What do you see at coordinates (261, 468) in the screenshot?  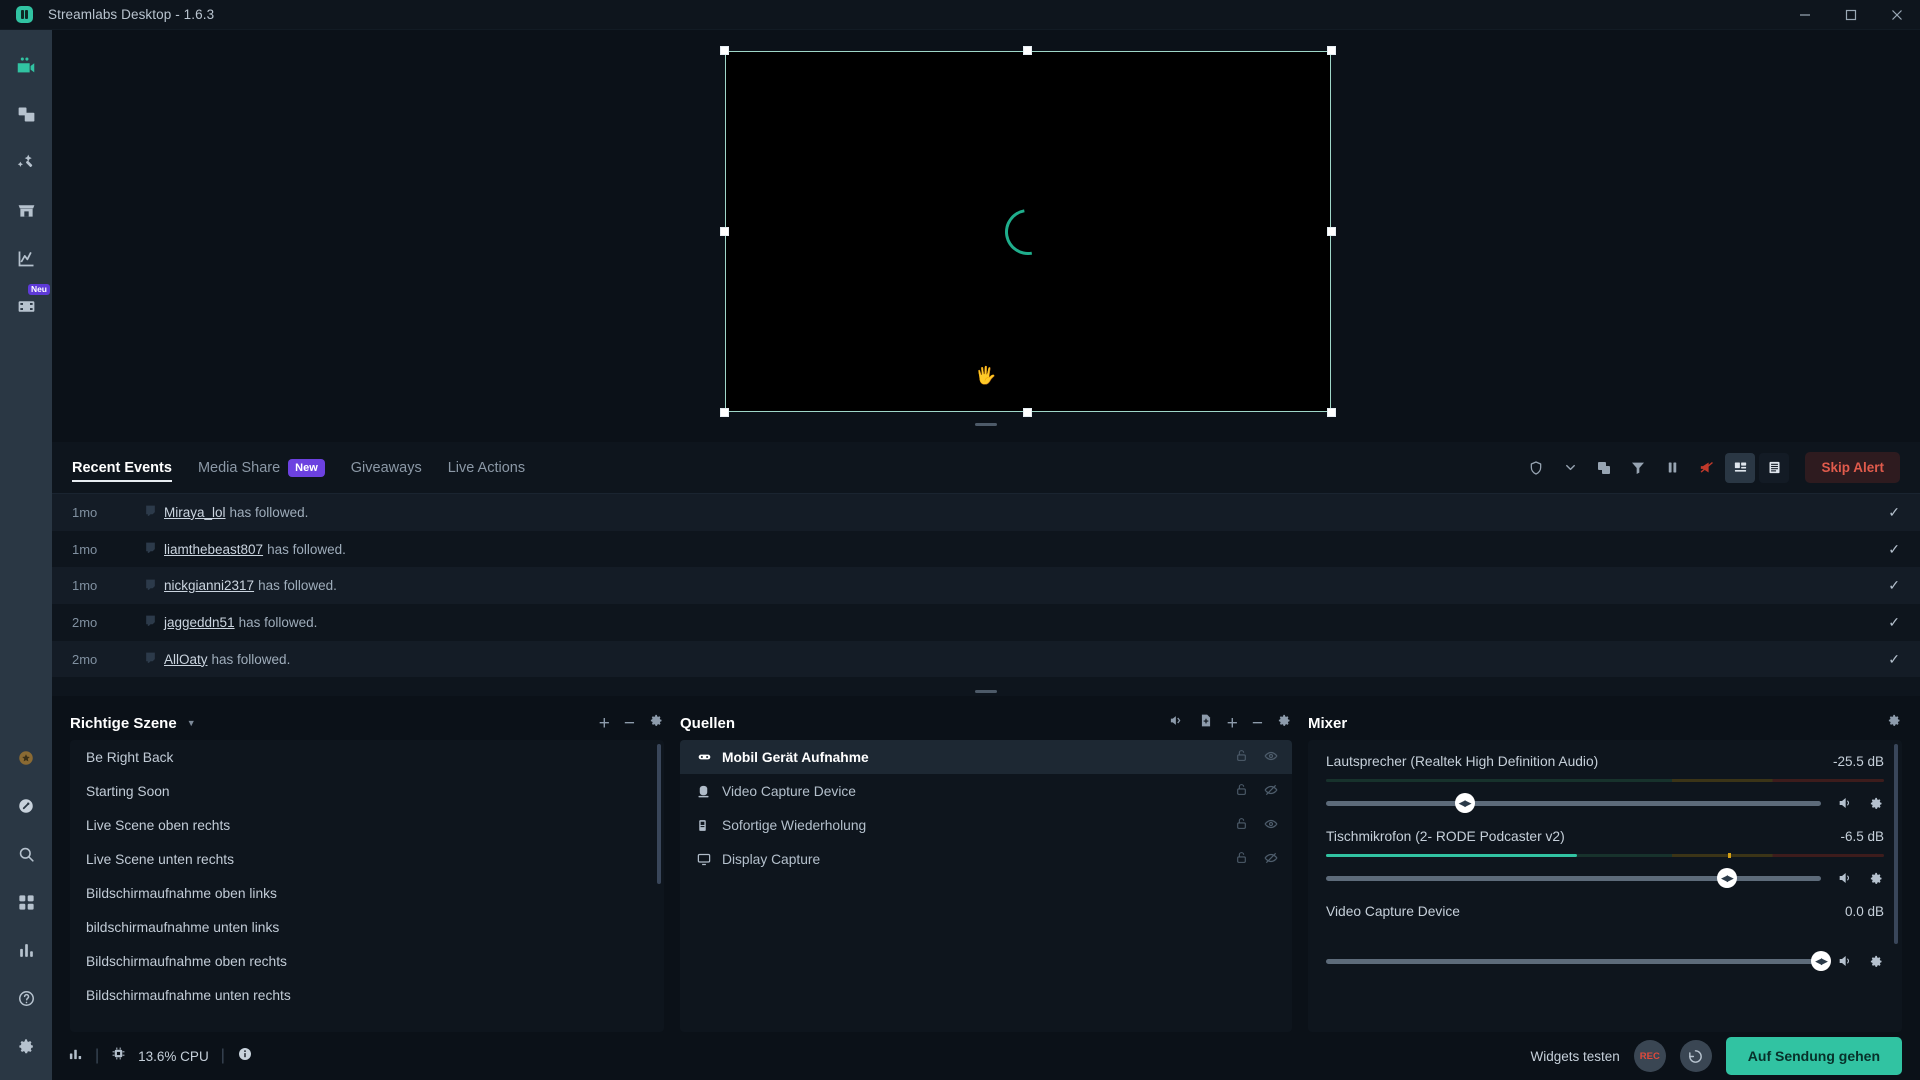 I see `tab-media-share: Media Share New` at bounding box center [261, 468].